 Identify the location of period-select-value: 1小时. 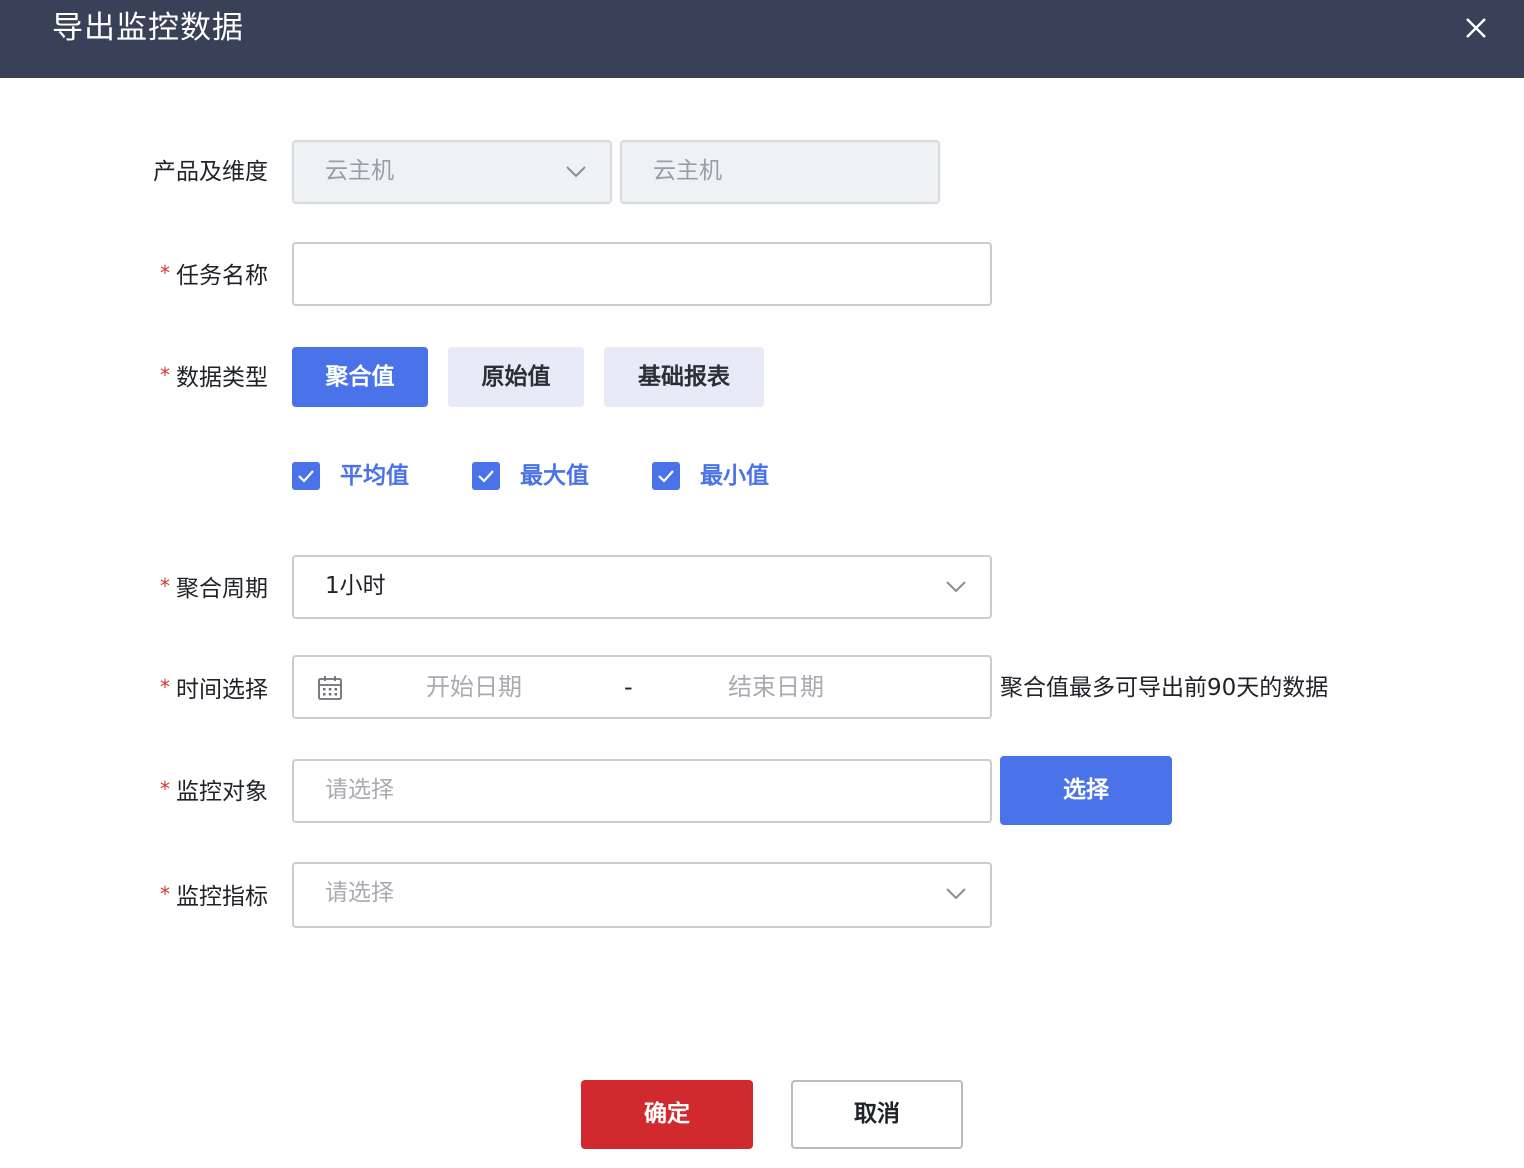
(355, 586).